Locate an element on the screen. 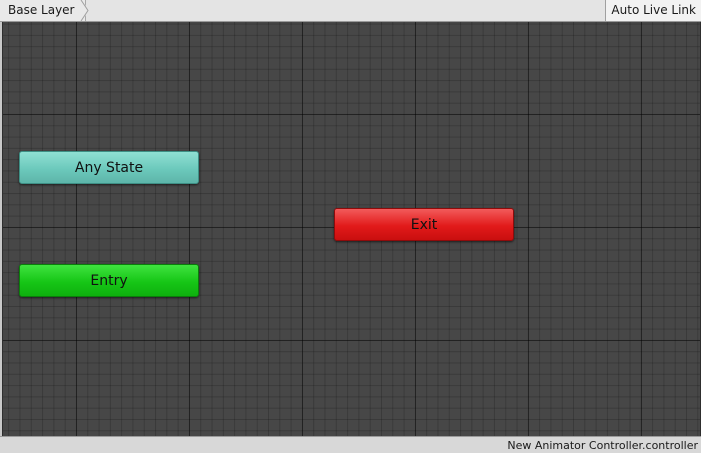 This screenshot has height=453, width=701. entry-node: Entry is located at coordinates (109, 280).